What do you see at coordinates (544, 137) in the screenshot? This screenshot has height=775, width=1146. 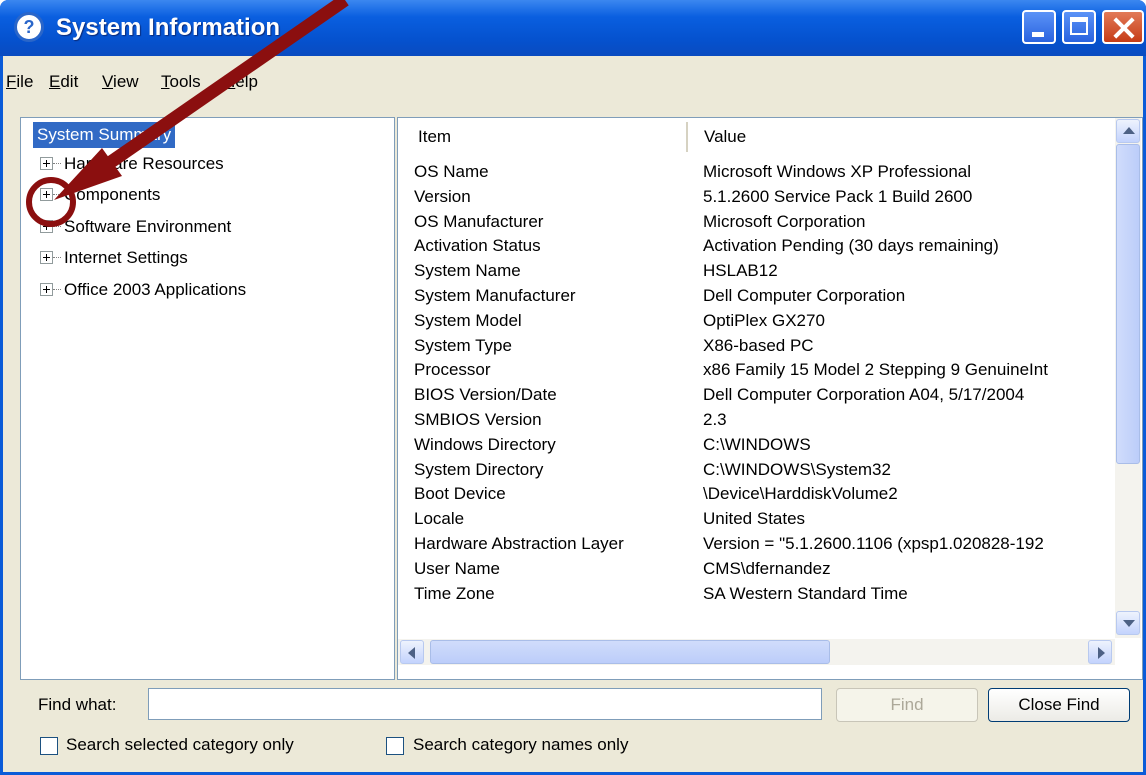 I see `column-header-item: Item` at bounding box center [544, 137].